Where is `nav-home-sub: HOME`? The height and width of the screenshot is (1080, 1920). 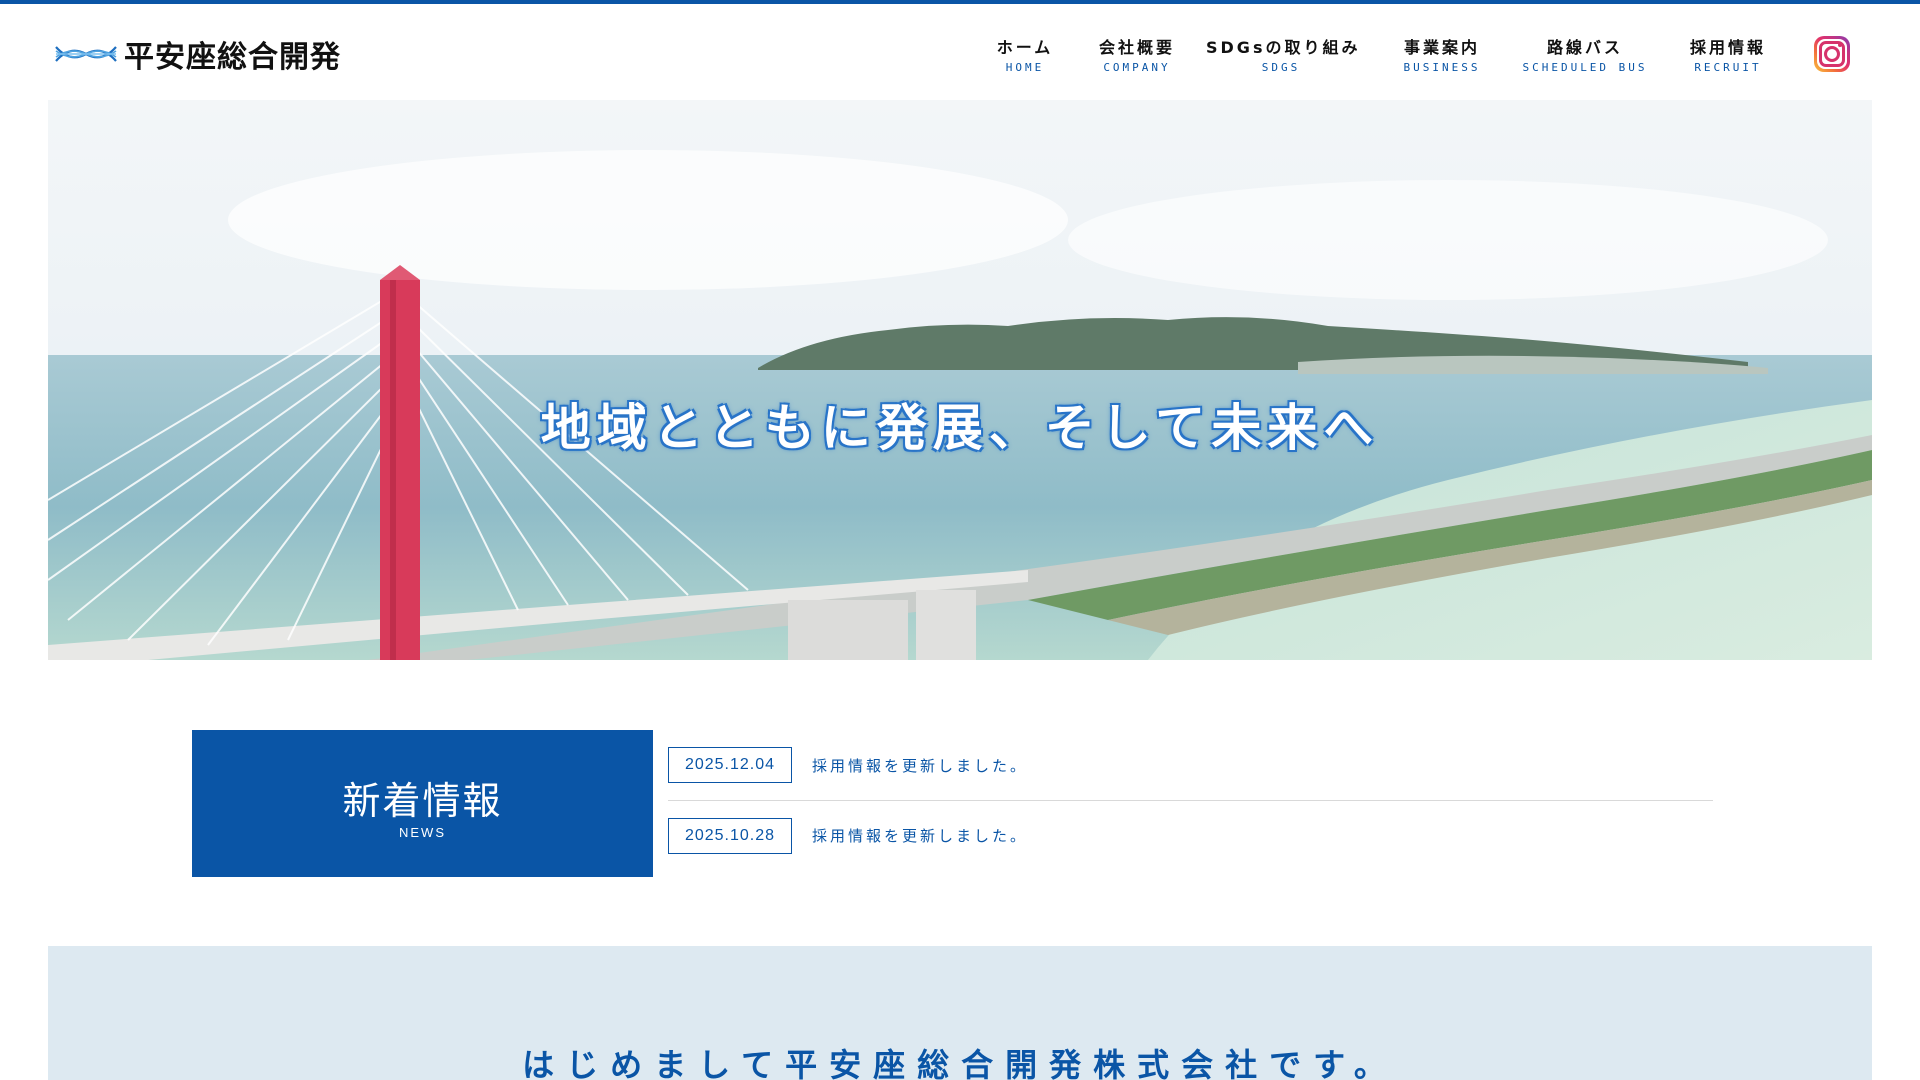
nav-home-sub: HOME is located at coordinates (1025, 67).